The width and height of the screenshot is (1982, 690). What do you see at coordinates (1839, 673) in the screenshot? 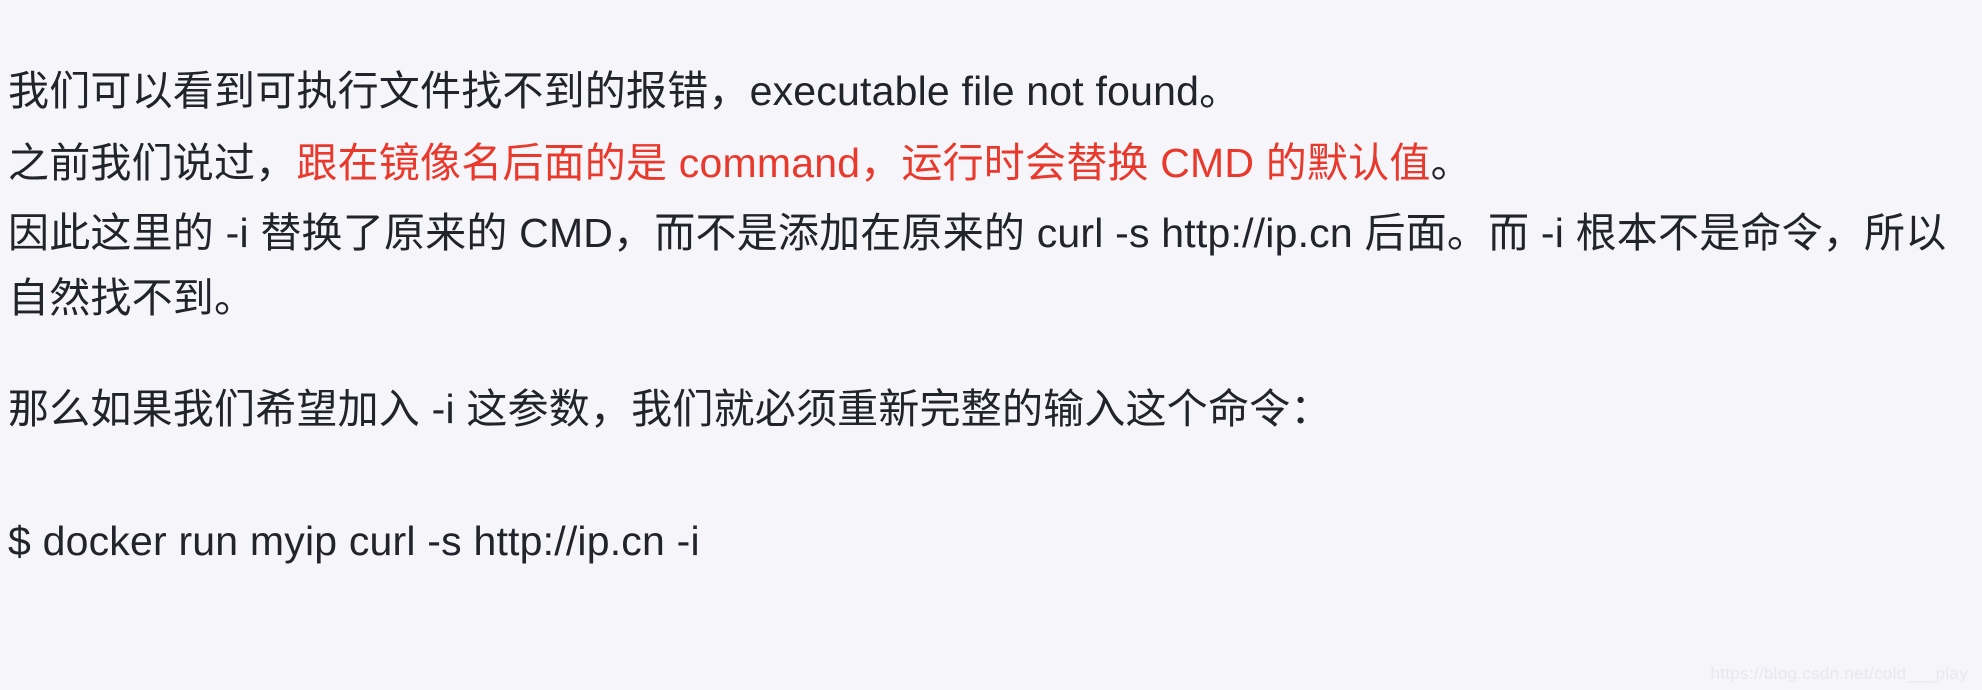
I see `watermark: https://blog.csdn.net/cold___play` at bounding box center [1839, 673].